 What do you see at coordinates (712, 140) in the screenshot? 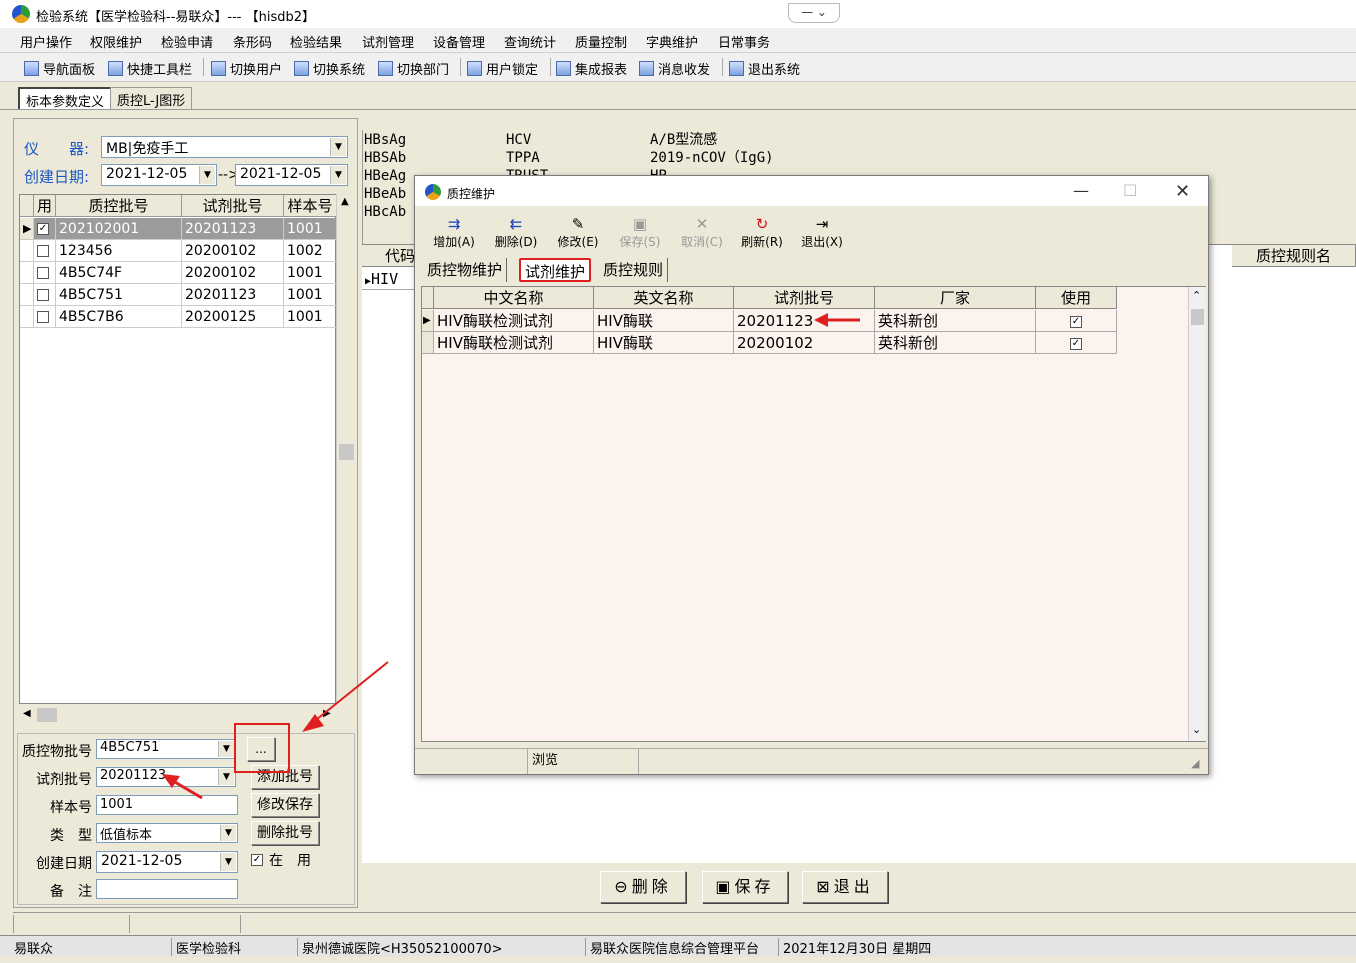
I see `code-item: A/B型流感` at bounding box center [712, 140].